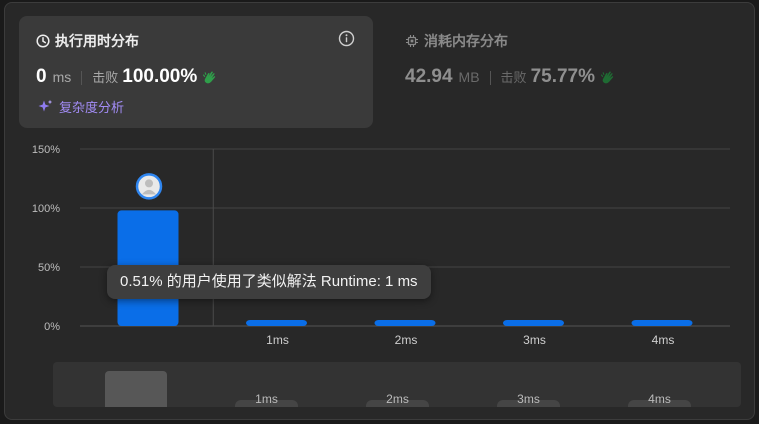 The height and width of the screenshot is (424, 759). I want to click on range-slider-label: 1ms, so click(266, 400).